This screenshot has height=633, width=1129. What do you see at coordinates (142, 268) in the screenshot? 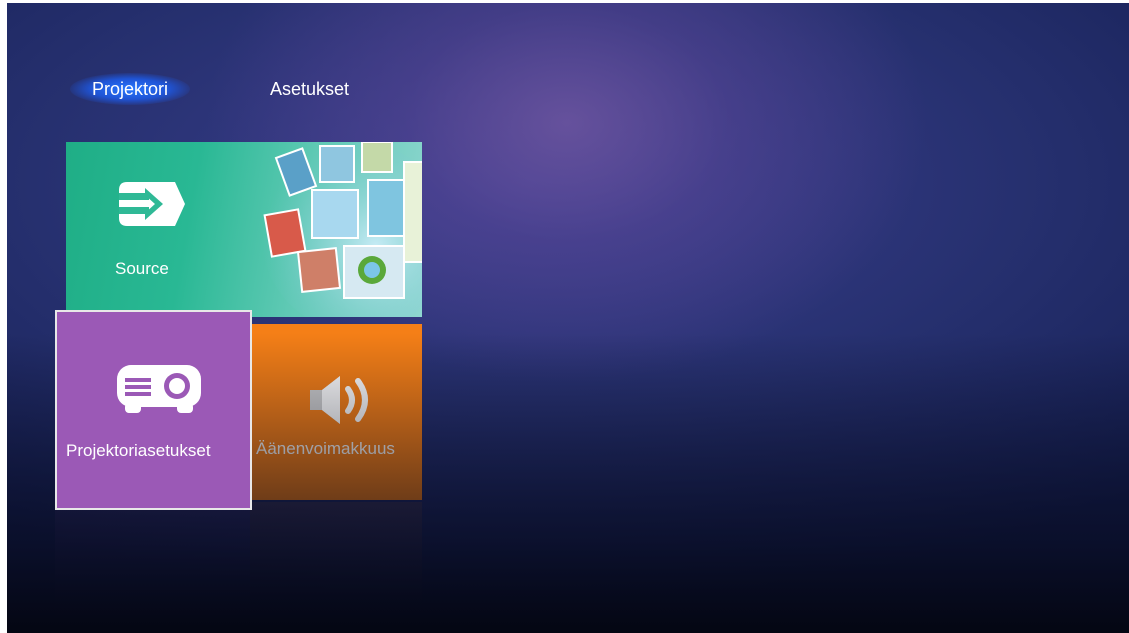
I see `source-label: Source` at bounding box center [142, 268].